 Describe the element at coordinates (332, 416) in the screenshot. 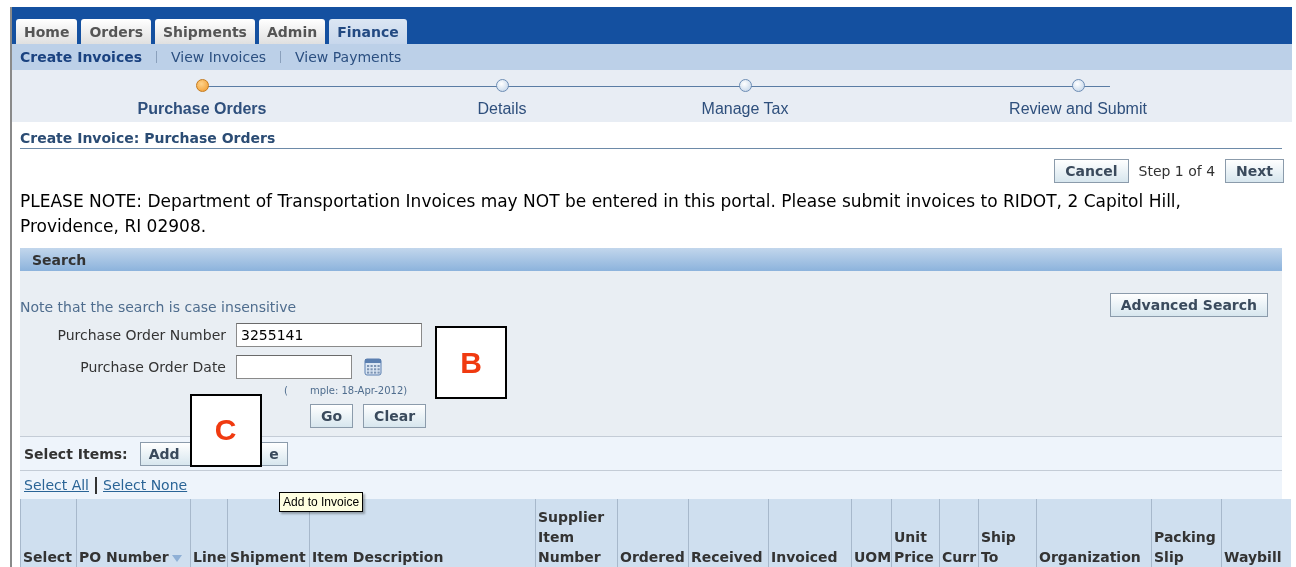

I see `go-button: Go` at that location.